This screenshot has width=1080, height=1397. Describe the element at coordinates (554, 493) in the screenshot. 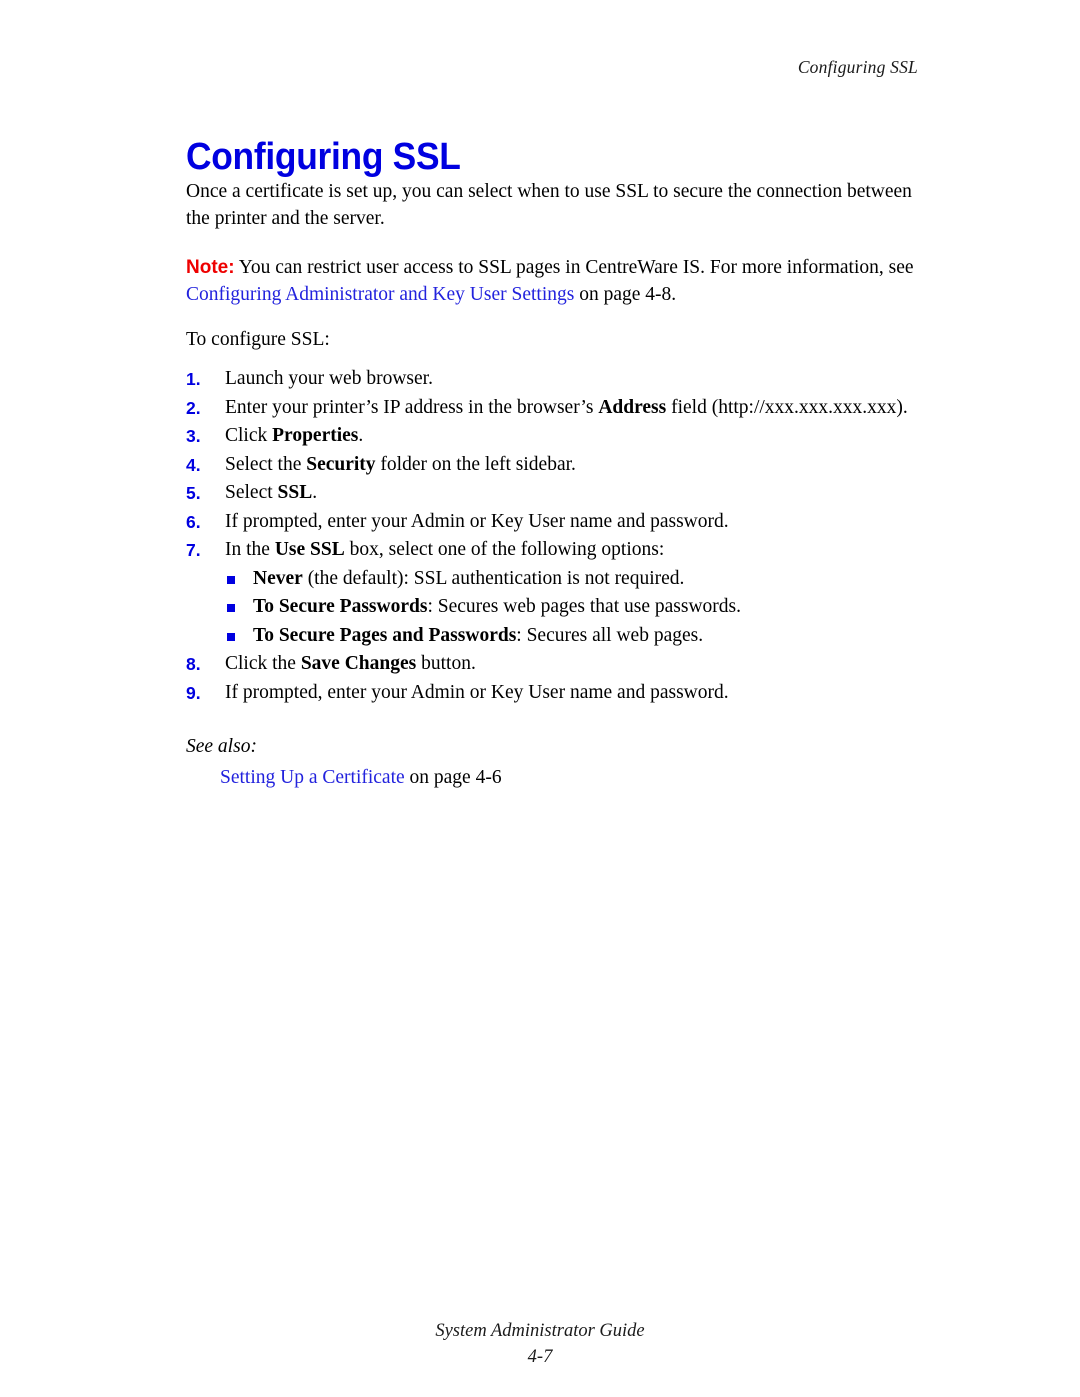

I see `procedure-step: 5. Select SSL.` at that location.